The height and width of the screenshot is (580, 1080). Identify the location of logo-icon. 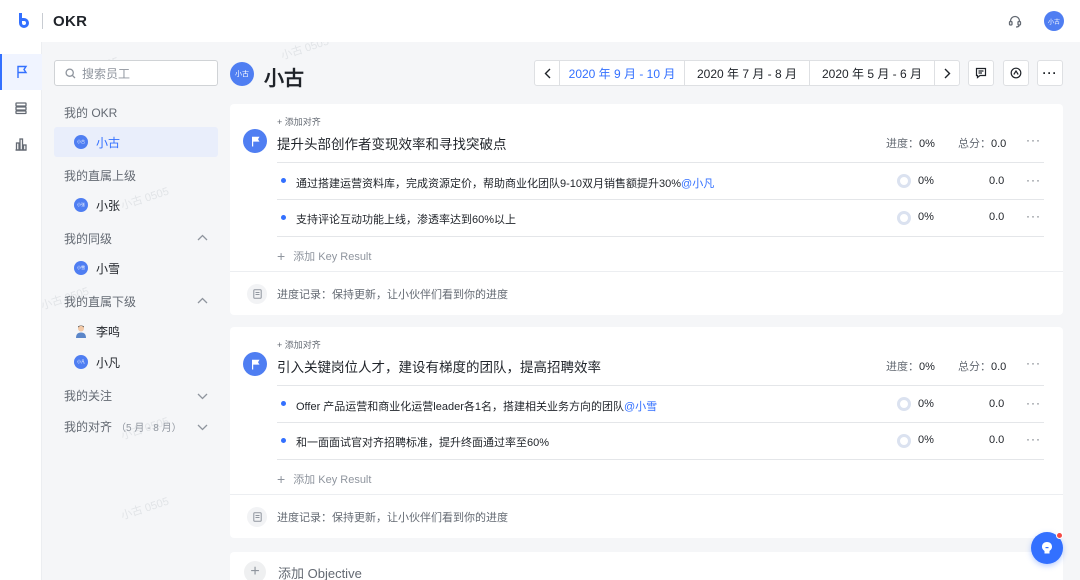
(24, 21).